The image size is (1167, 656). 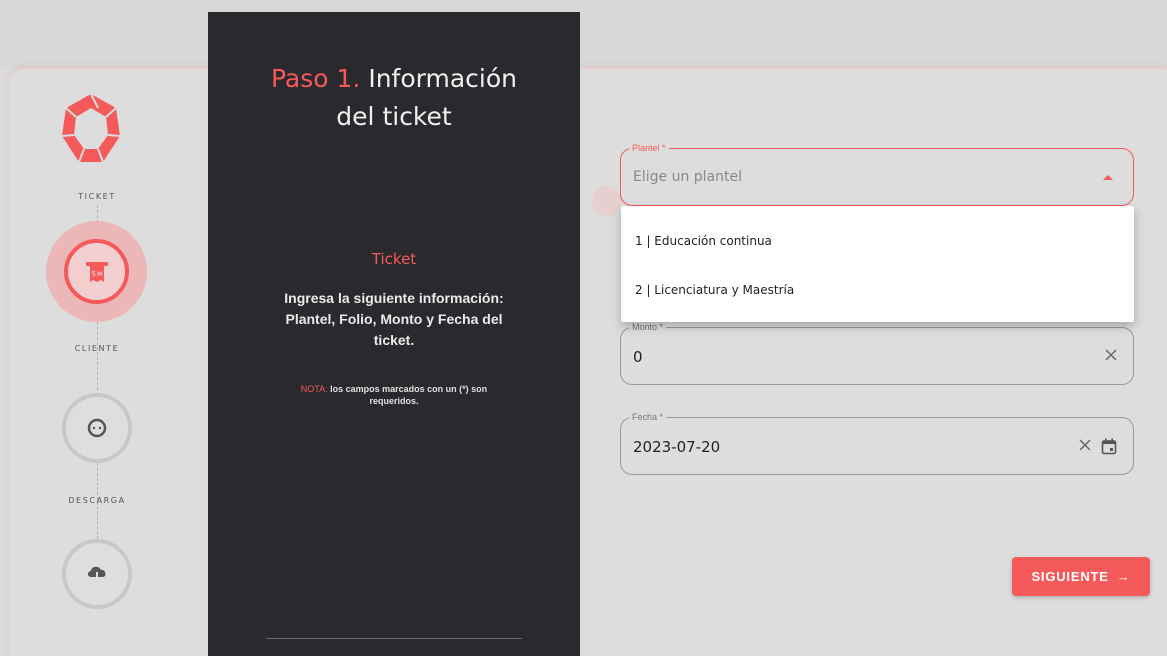 I want to click on ticket-receipt-icon: $≡, so click(x=96, y=271).